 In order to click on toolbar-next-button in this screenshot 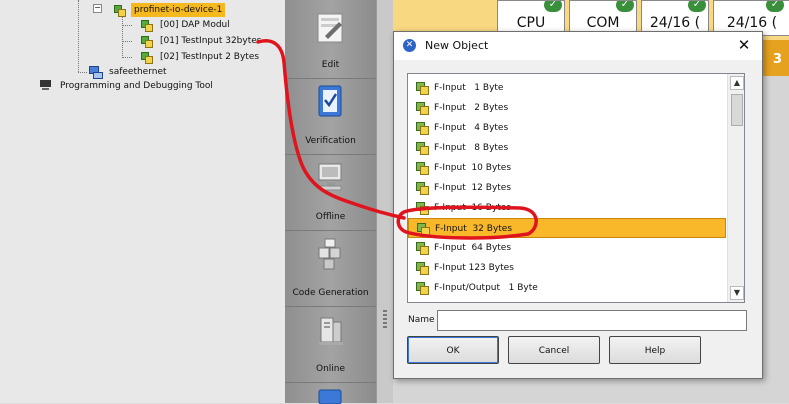, I will do `click(330, 393)`.